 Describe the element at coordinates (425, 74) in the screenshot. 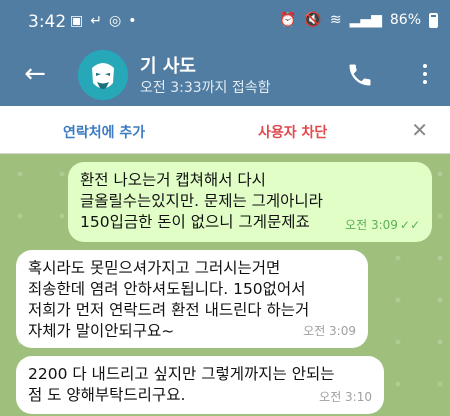

I see `more-options-icon` at that location.